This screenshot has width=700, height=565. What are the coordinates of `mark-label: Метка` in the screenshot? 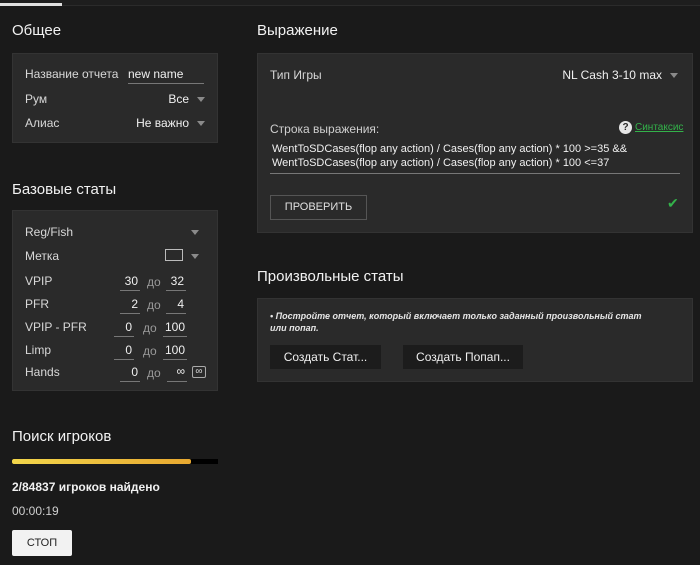 It's located at (42, 256).